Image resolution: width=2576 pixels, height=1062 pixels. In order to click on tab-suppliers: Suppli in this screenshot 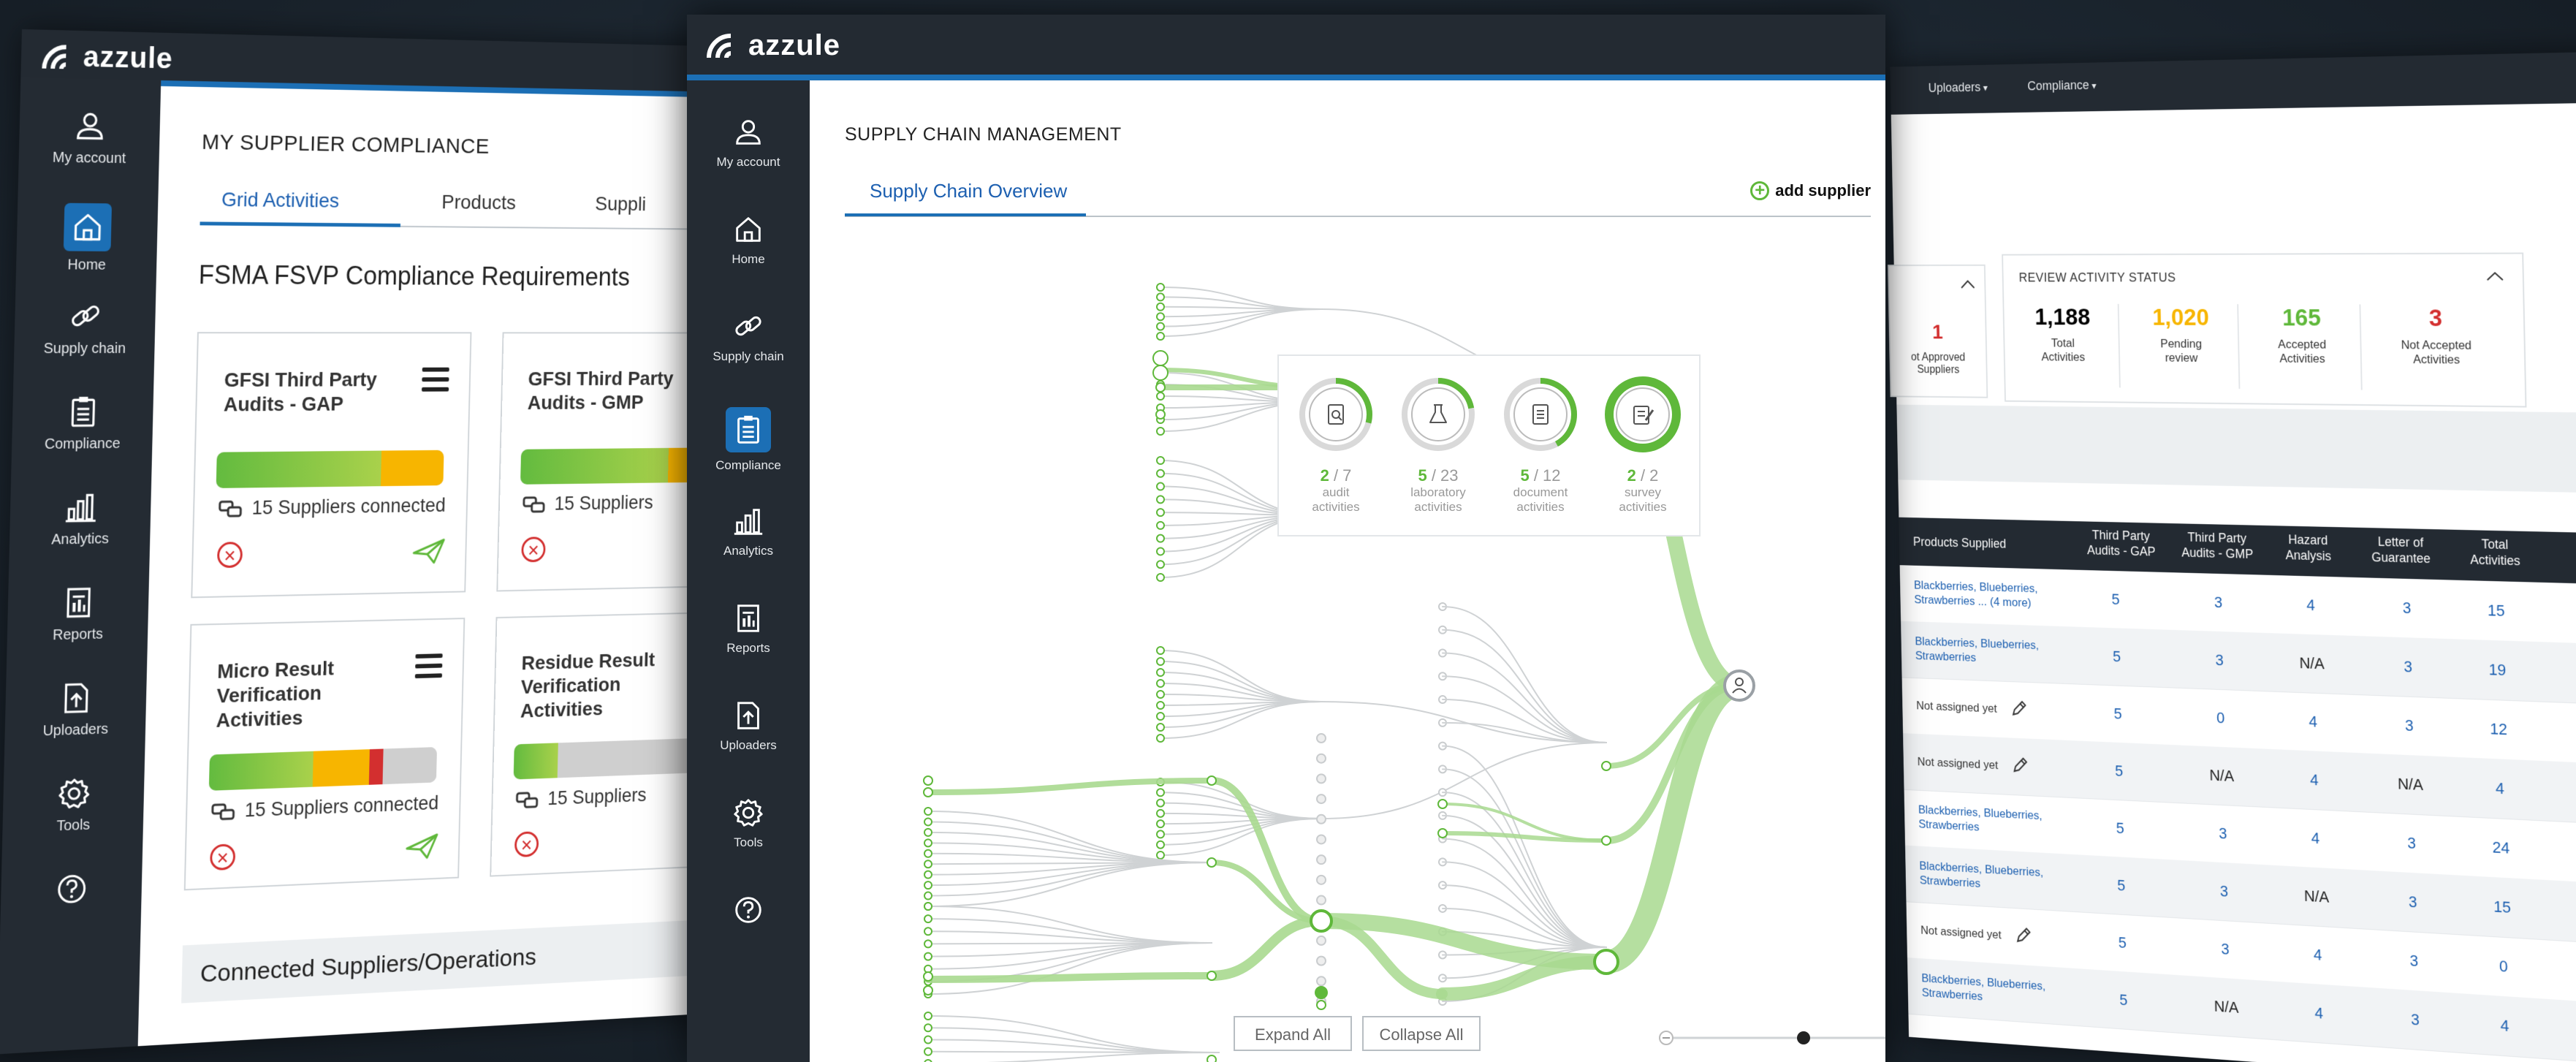, I will do `click(621, 204)`.